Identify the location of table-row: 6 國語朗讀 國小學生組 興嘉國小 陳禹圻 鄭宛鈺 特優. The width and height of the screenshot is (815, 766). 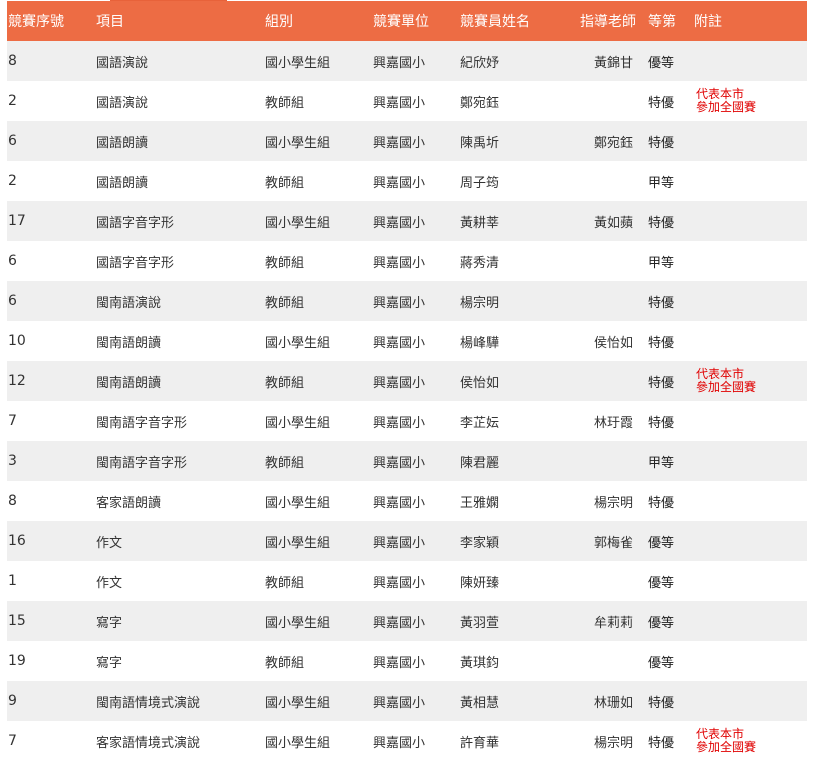
(407, 141).